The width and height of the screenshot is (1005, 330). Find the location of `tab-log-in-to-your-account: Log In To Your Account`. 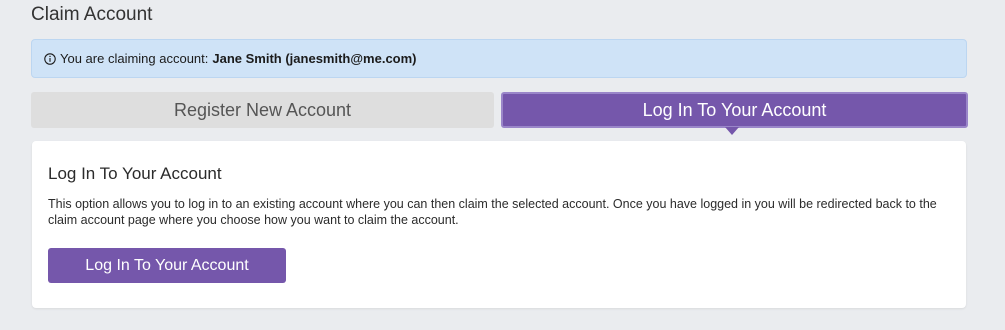

tab-log-in-to-your-account: Log In To Your Account is located at coordinates (734, 110).